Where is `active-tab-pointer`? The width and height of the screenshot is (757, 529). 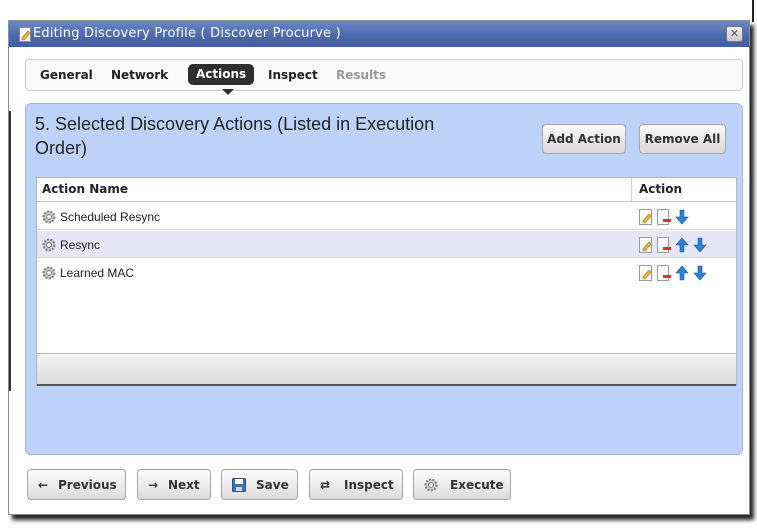
active-tab-pointer is located at coordinates (228, 92).